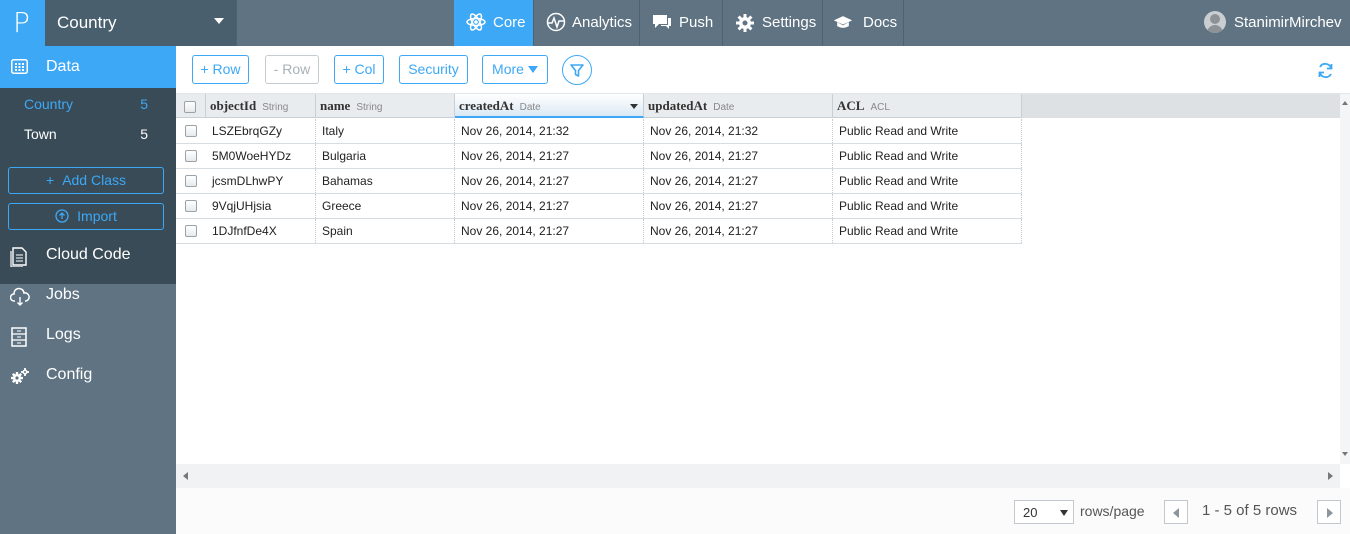  I want to click on next-page-button, so click(1329, 512).